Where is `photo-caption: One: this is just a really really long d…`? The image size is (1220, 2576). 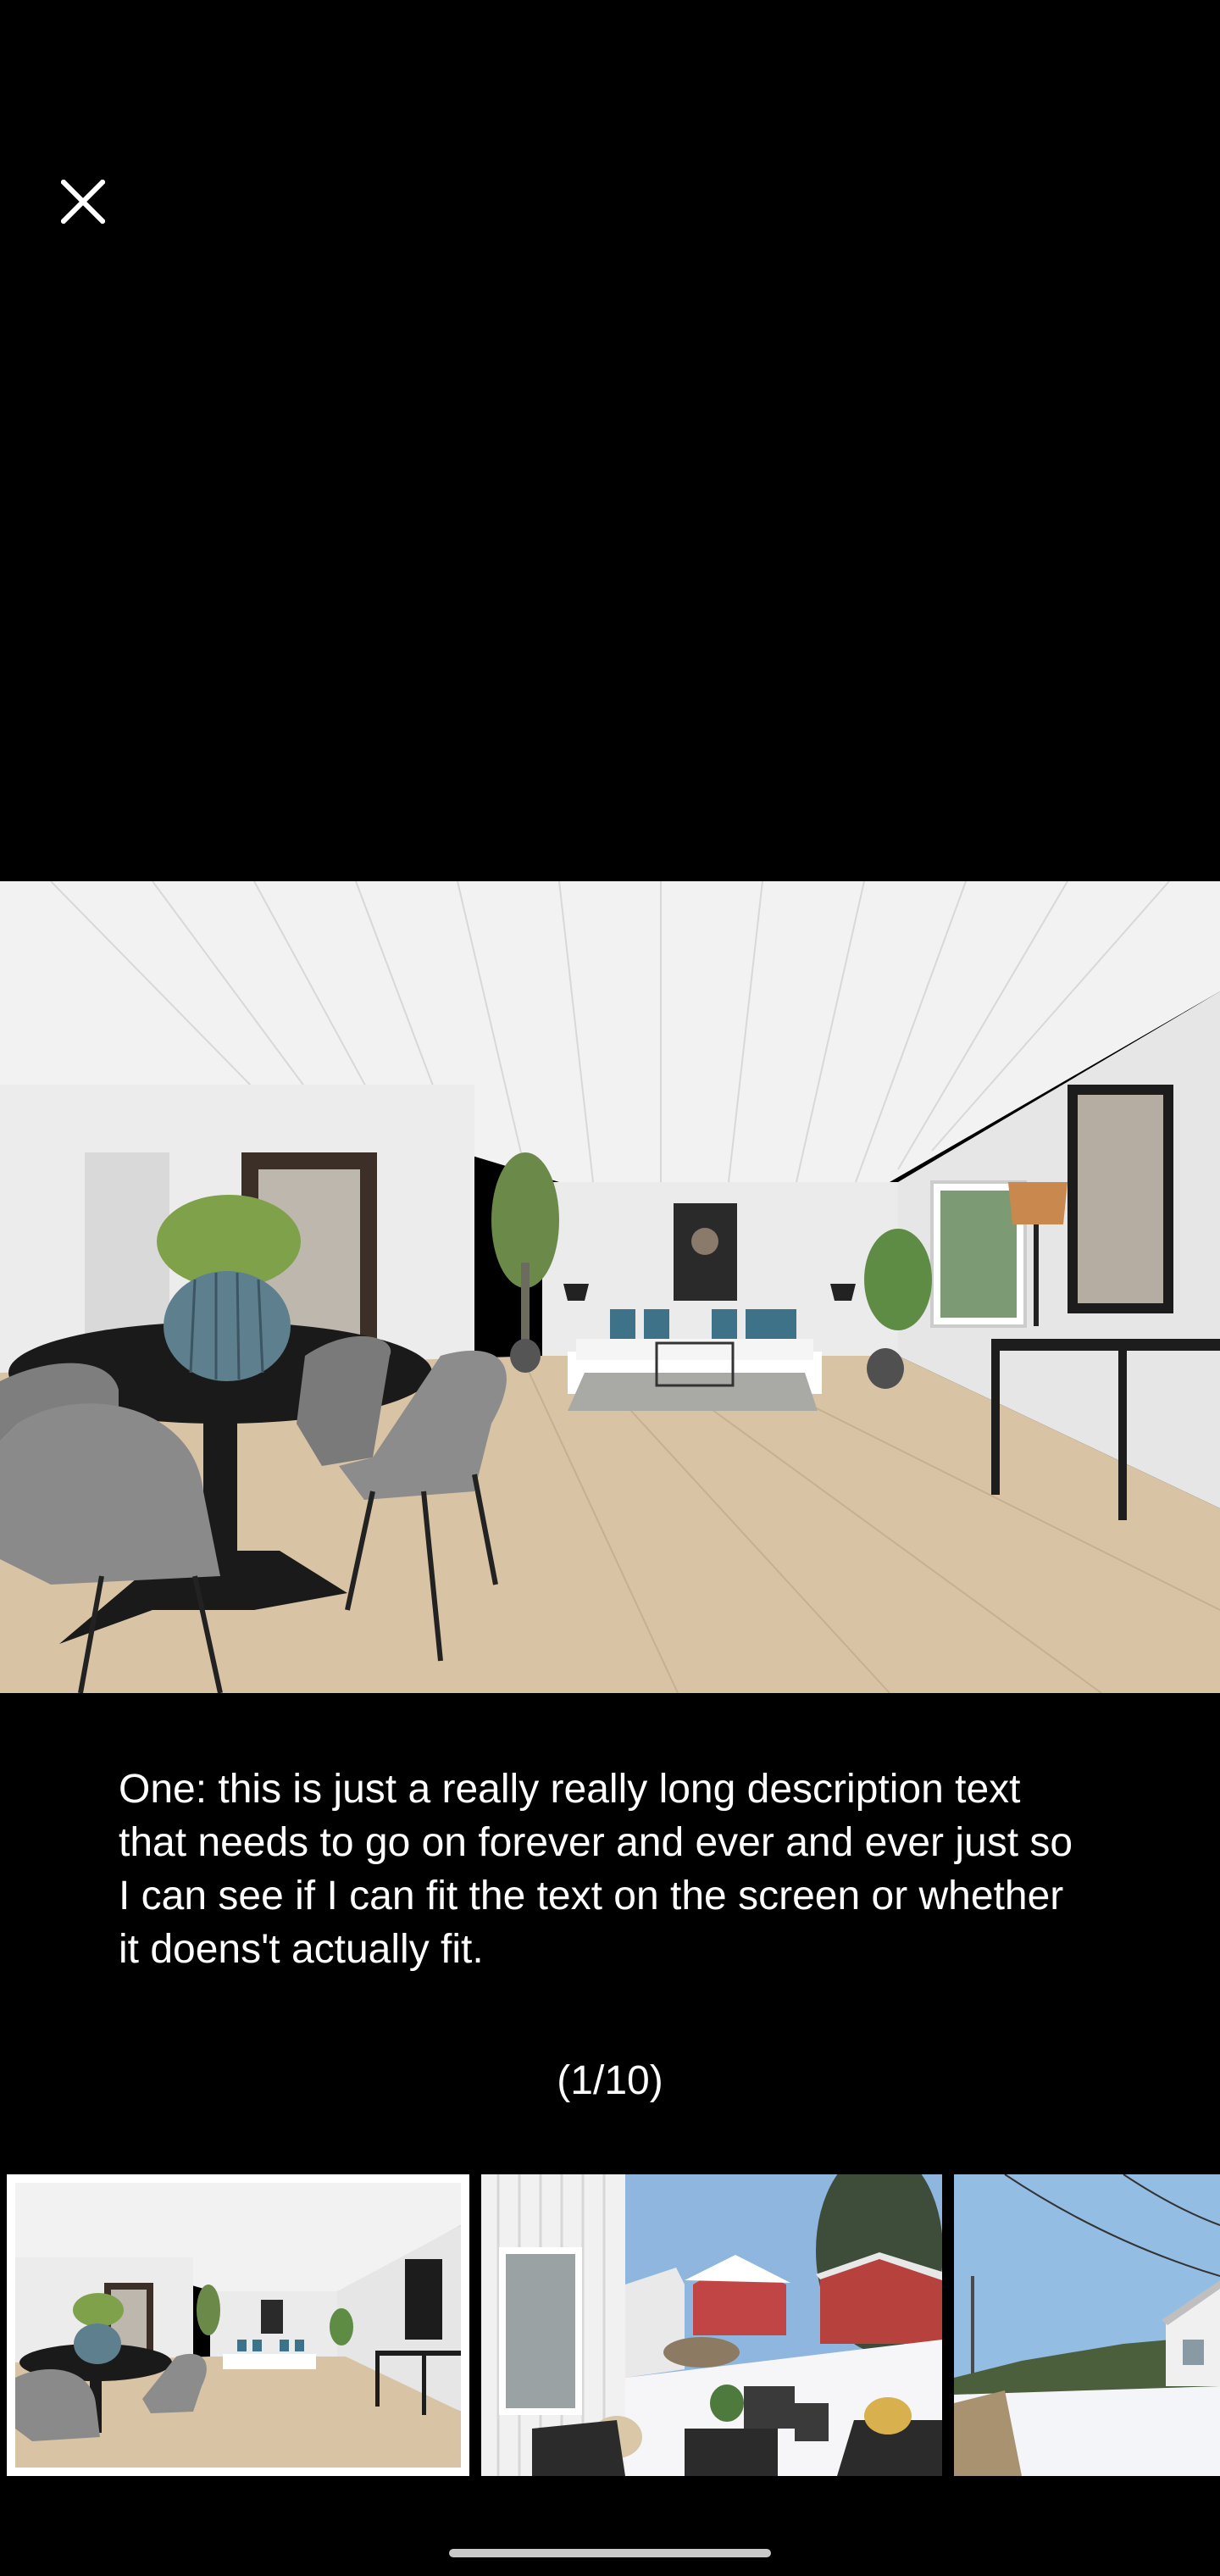
photo-caption: One: this is just a really really long d… is located at coordinates (596, 1869).